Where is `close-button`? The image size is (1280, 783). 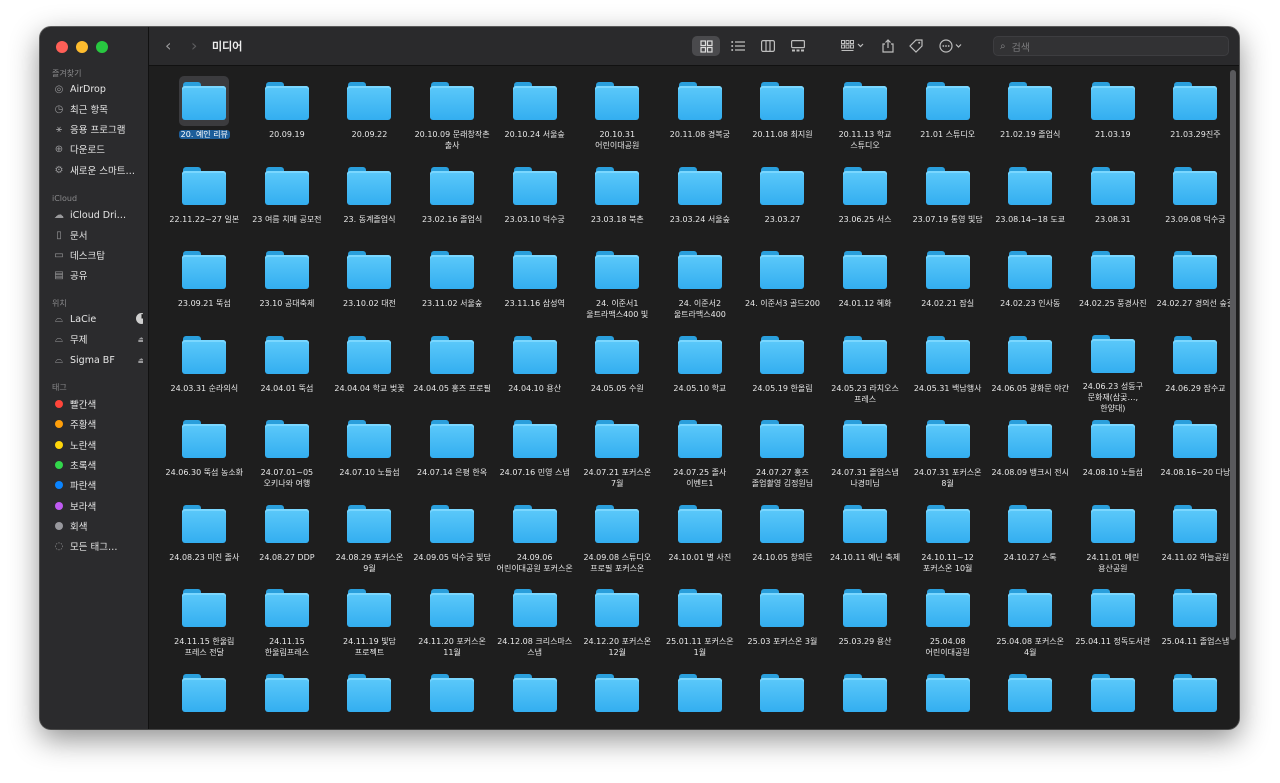 close-button is located at coordinates (62, 47).